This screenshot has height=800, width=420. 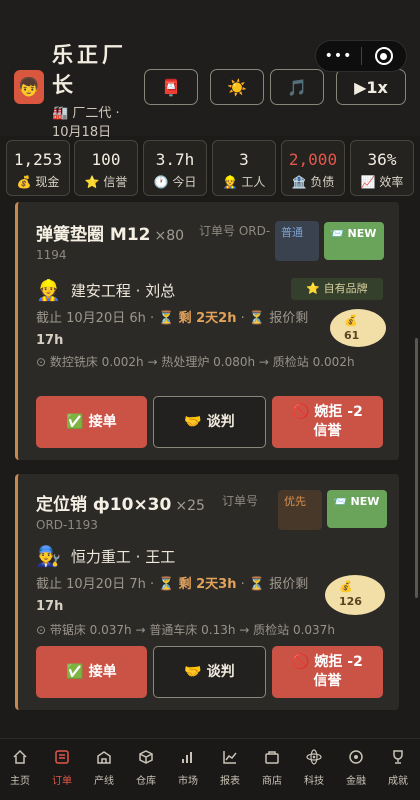 I want to click on mailbox-icon: 📮, so click(x=171, y=87).